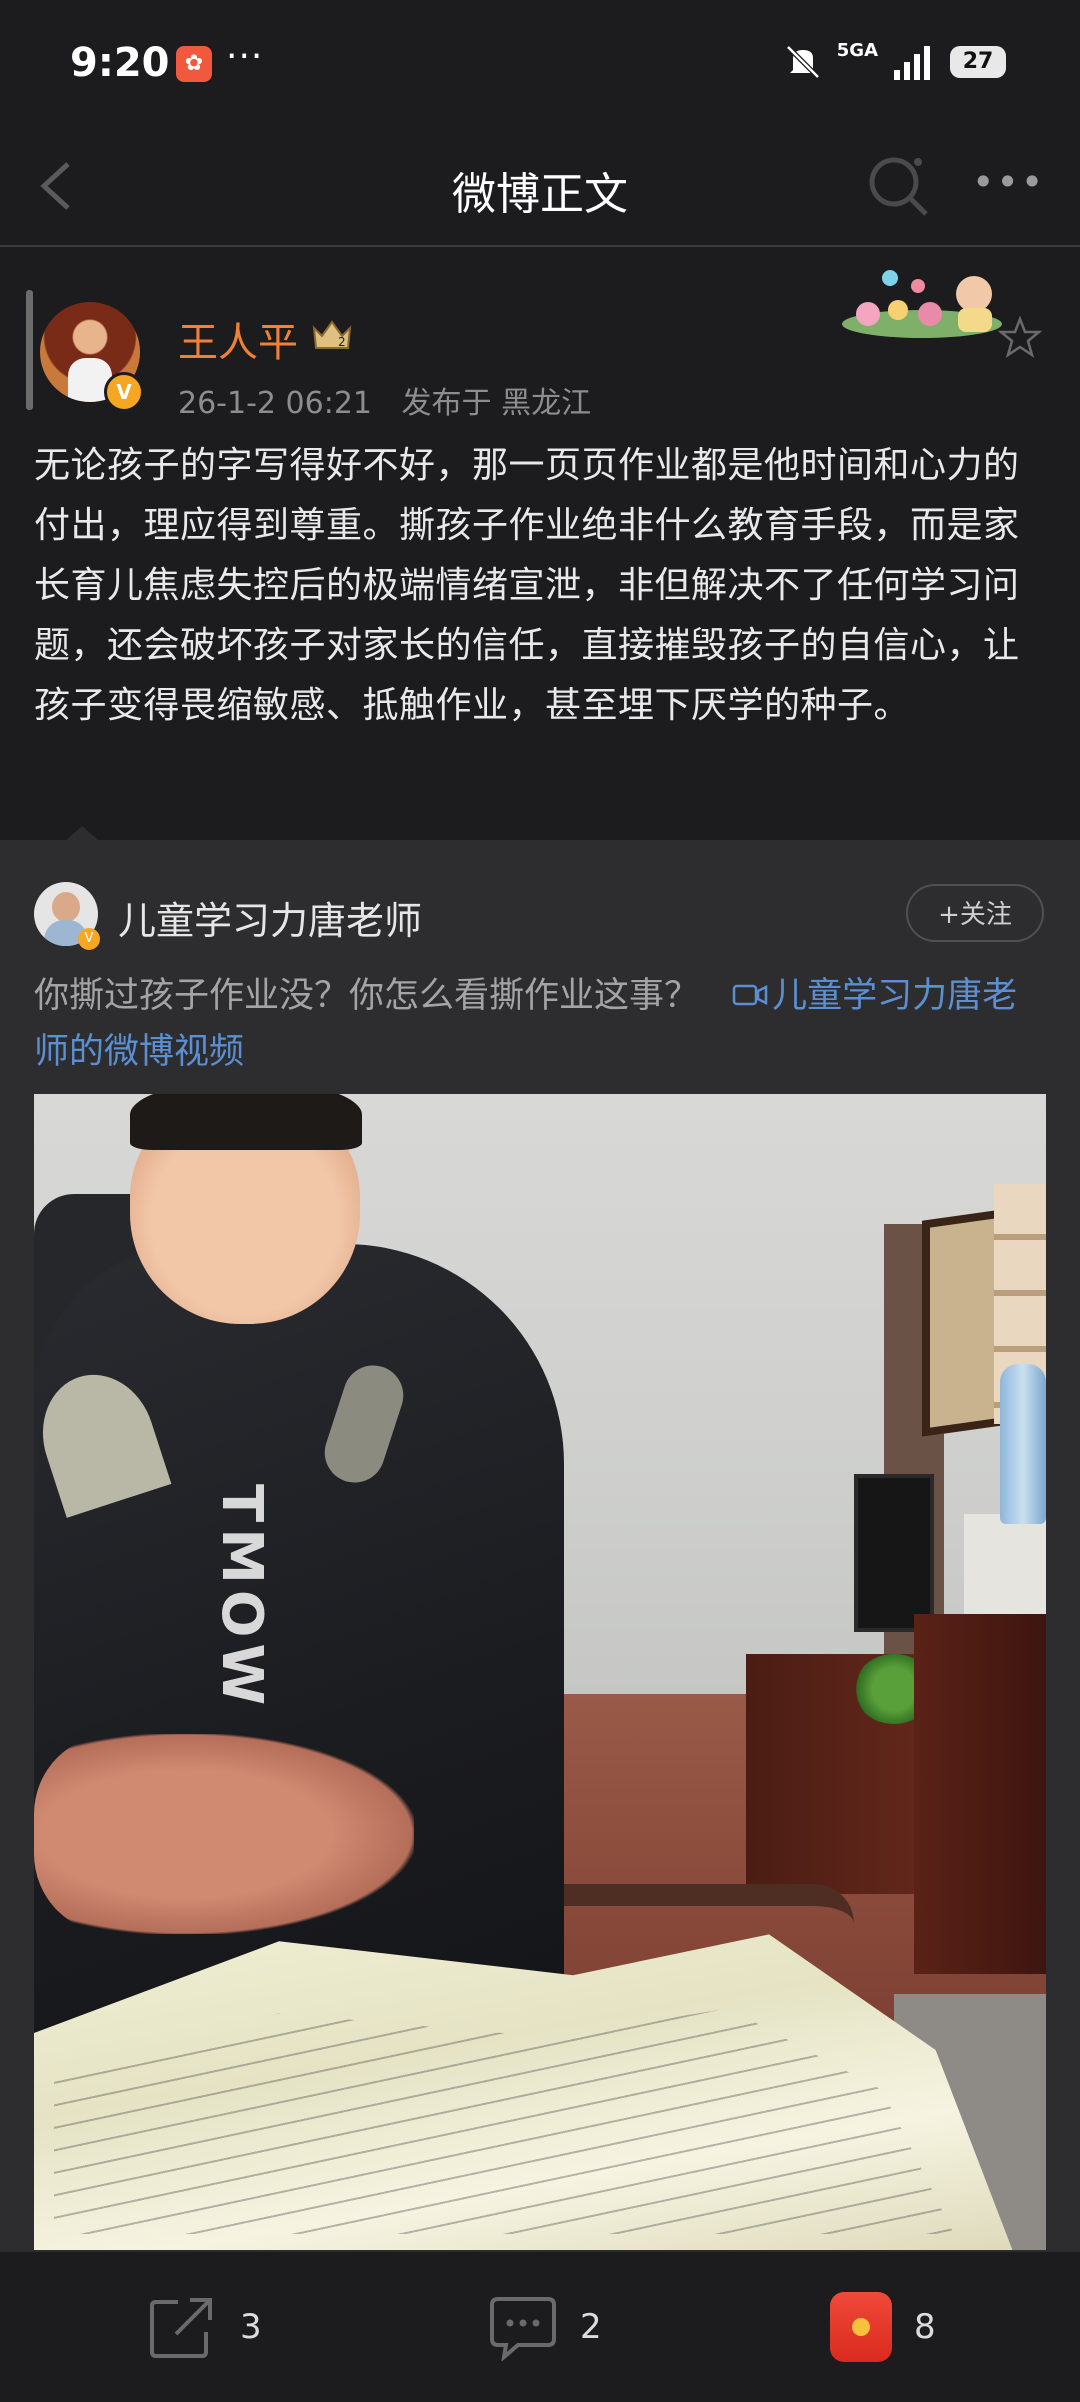 Image resolution: width=1080 pixels, height=2402 pixels. What do you see at coordinates (1020, 338) in the screenshot?
I see `favorite-star-icon` at bounding box center [1020, 338].